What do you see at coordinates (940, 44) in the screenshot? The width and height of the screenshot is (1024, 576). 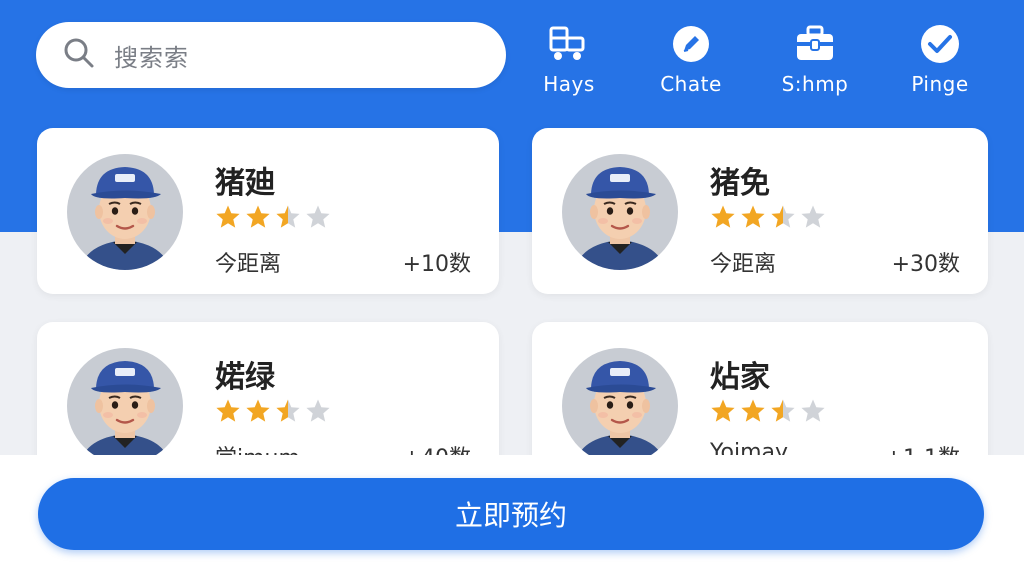 I see `check-circle-icon` at bounding box center [940, 44].